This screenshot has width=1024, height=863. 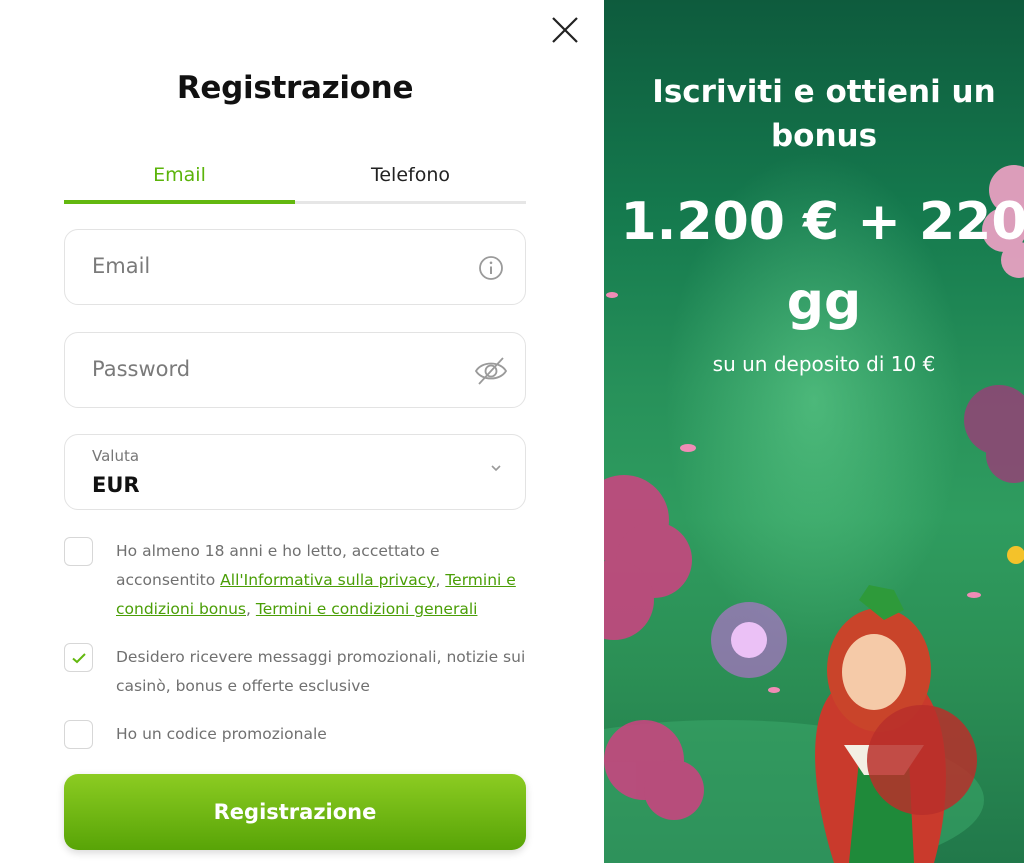 I want to click on age-consent-checkbox, so click(x=78, y=551).